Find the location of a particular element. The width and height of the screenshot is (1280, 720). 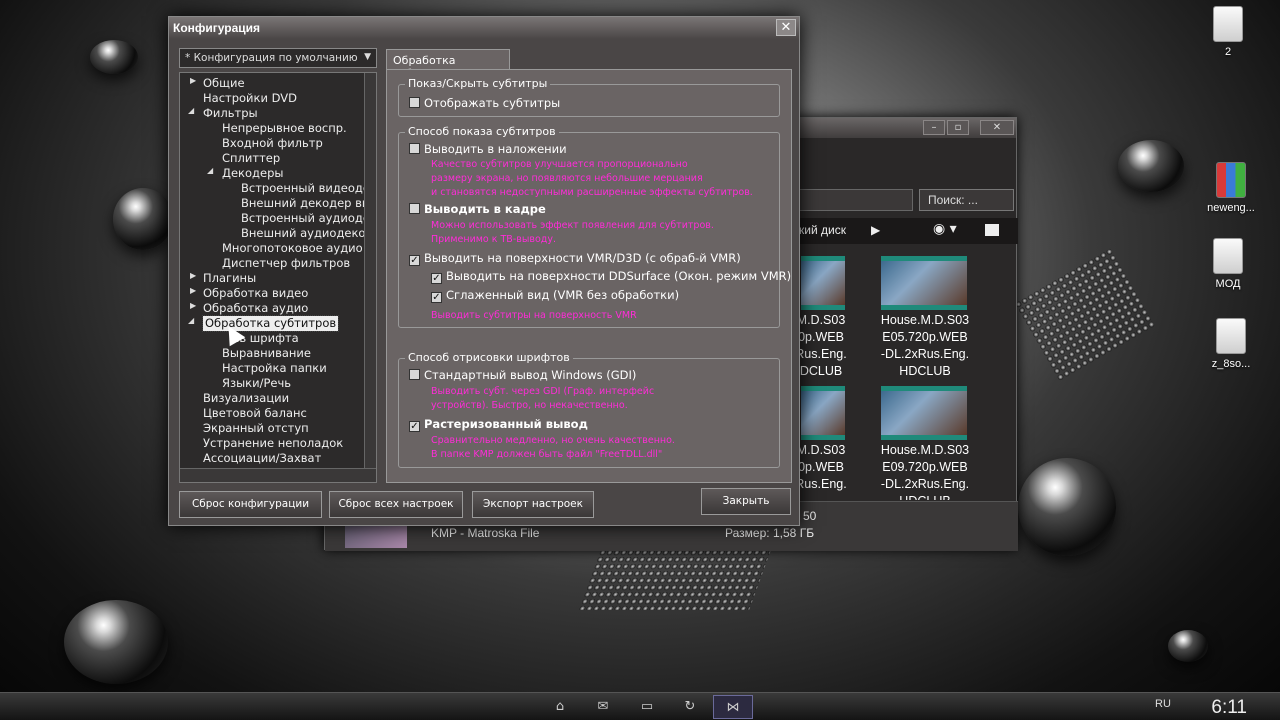

desktop-icon-2: 2 is located at coordinates (1228, 32).